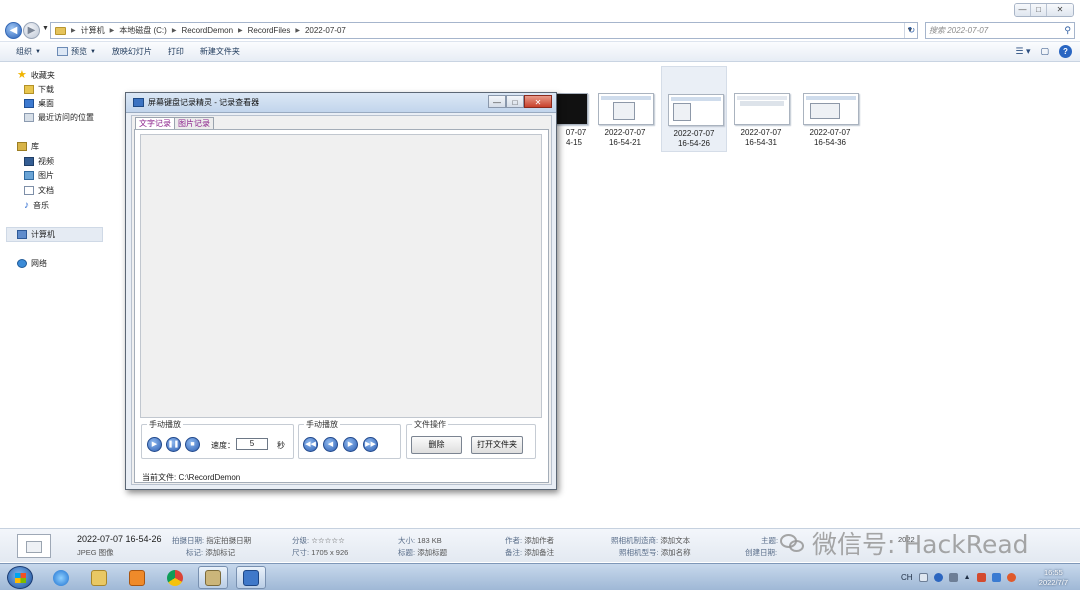  I want to click on author-value: 添加作者, so click(539, 540).